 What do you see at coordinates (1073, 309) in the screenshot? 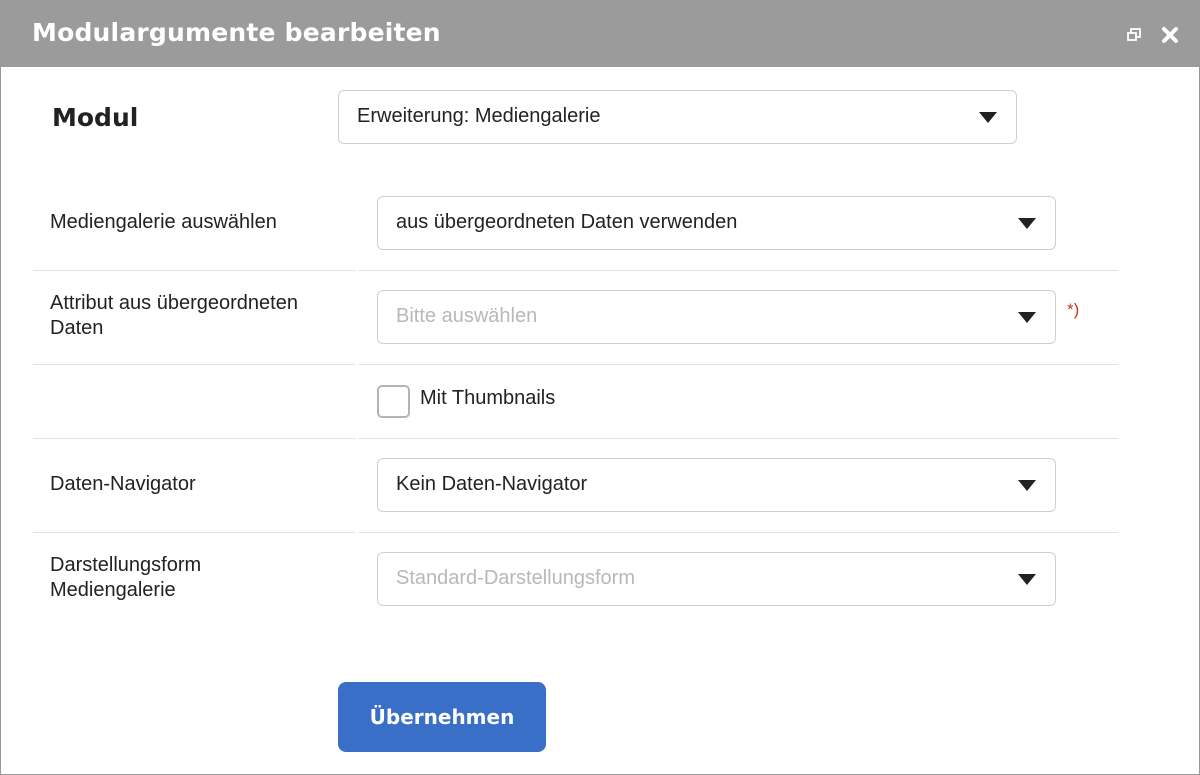
I see `required-marker: *)` at bounding box center [1073, 309].